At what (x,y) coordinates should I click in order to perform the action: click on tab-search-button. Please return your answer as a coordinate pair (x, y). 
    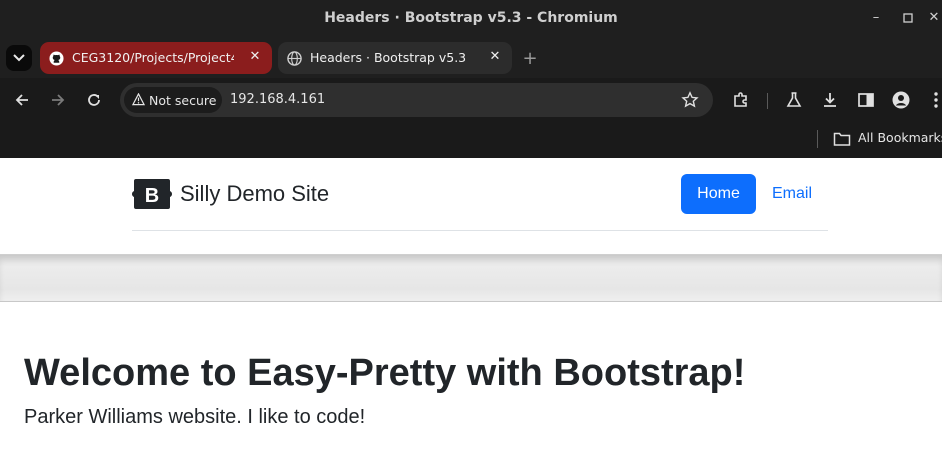
    Looking at the image, I should click on (19, 58).